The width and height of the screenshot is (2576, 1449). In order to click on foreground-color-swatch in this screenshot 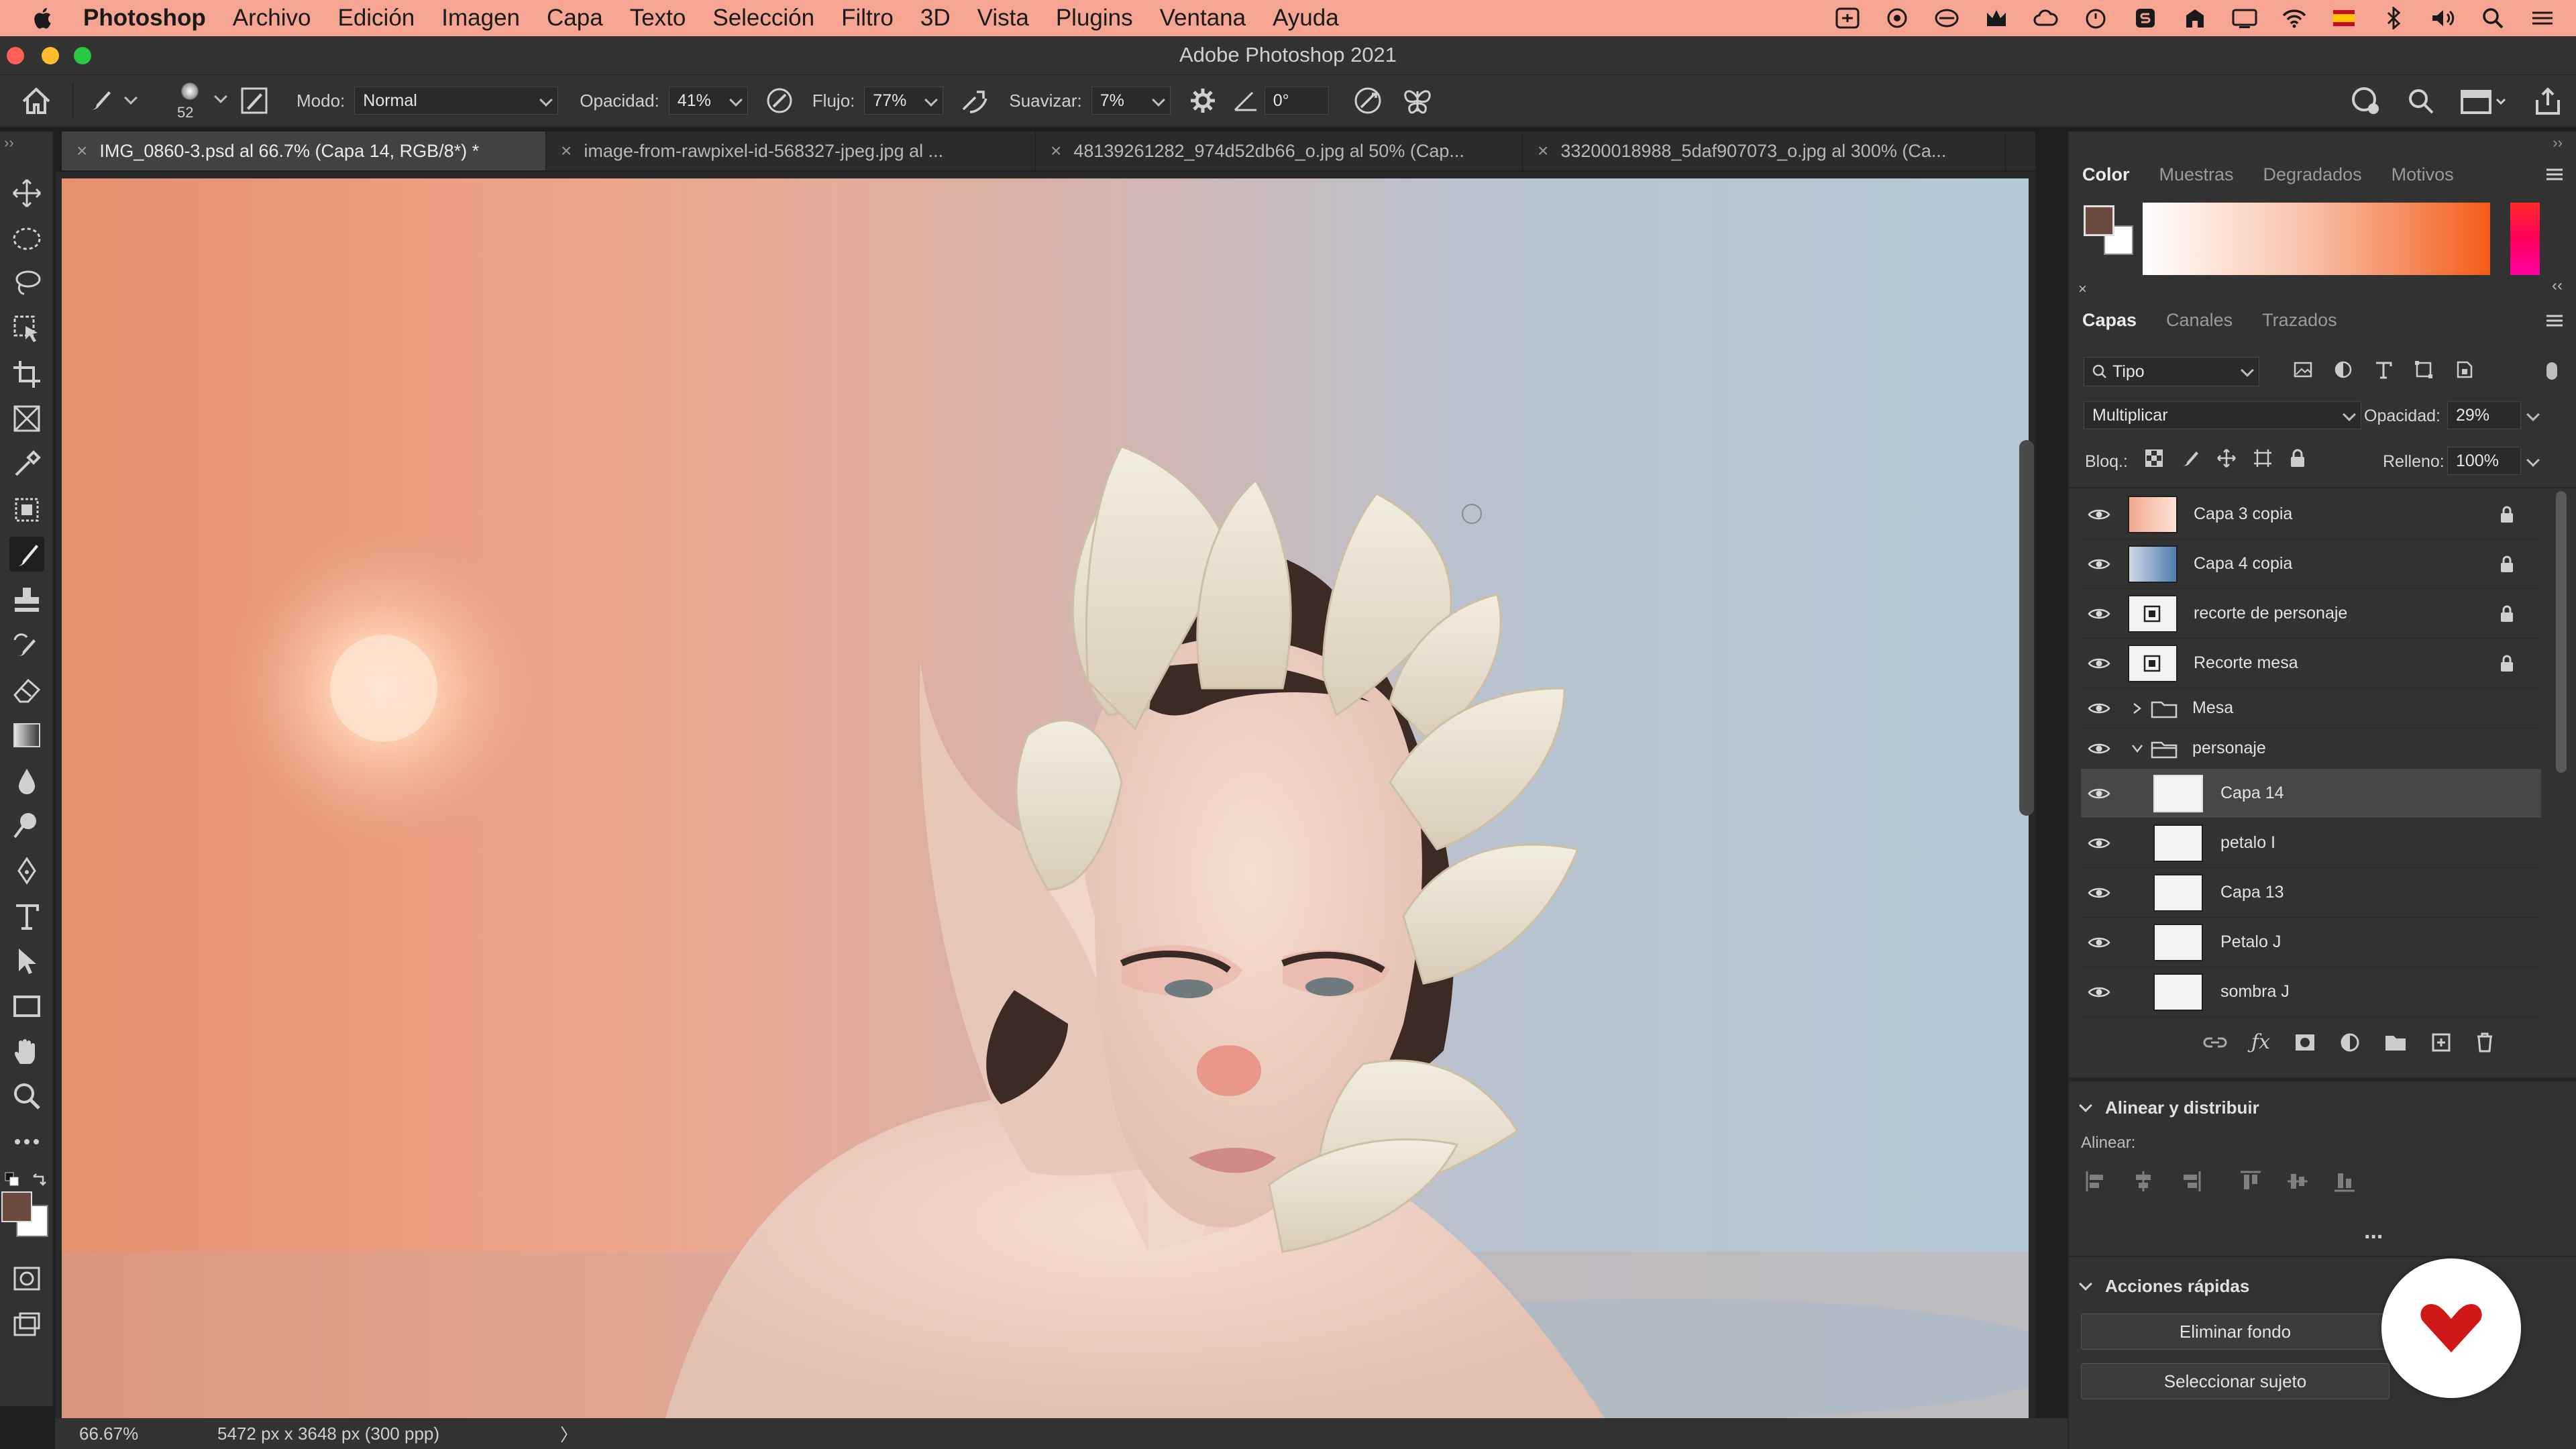, I will do `click(16, 1206)`.